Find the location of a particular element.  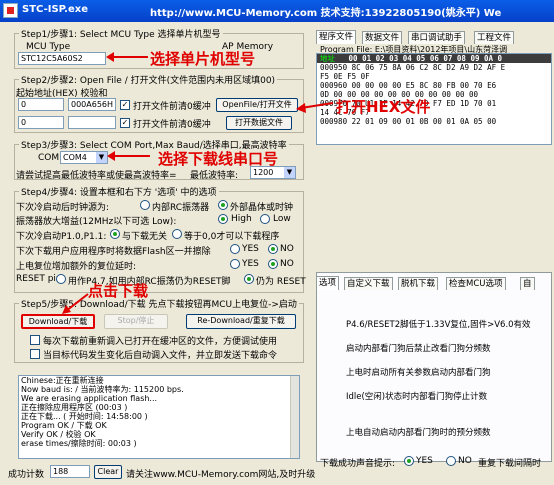

annotation-open-hex: 打开HEX文件 is located at coordinates (383, 107).